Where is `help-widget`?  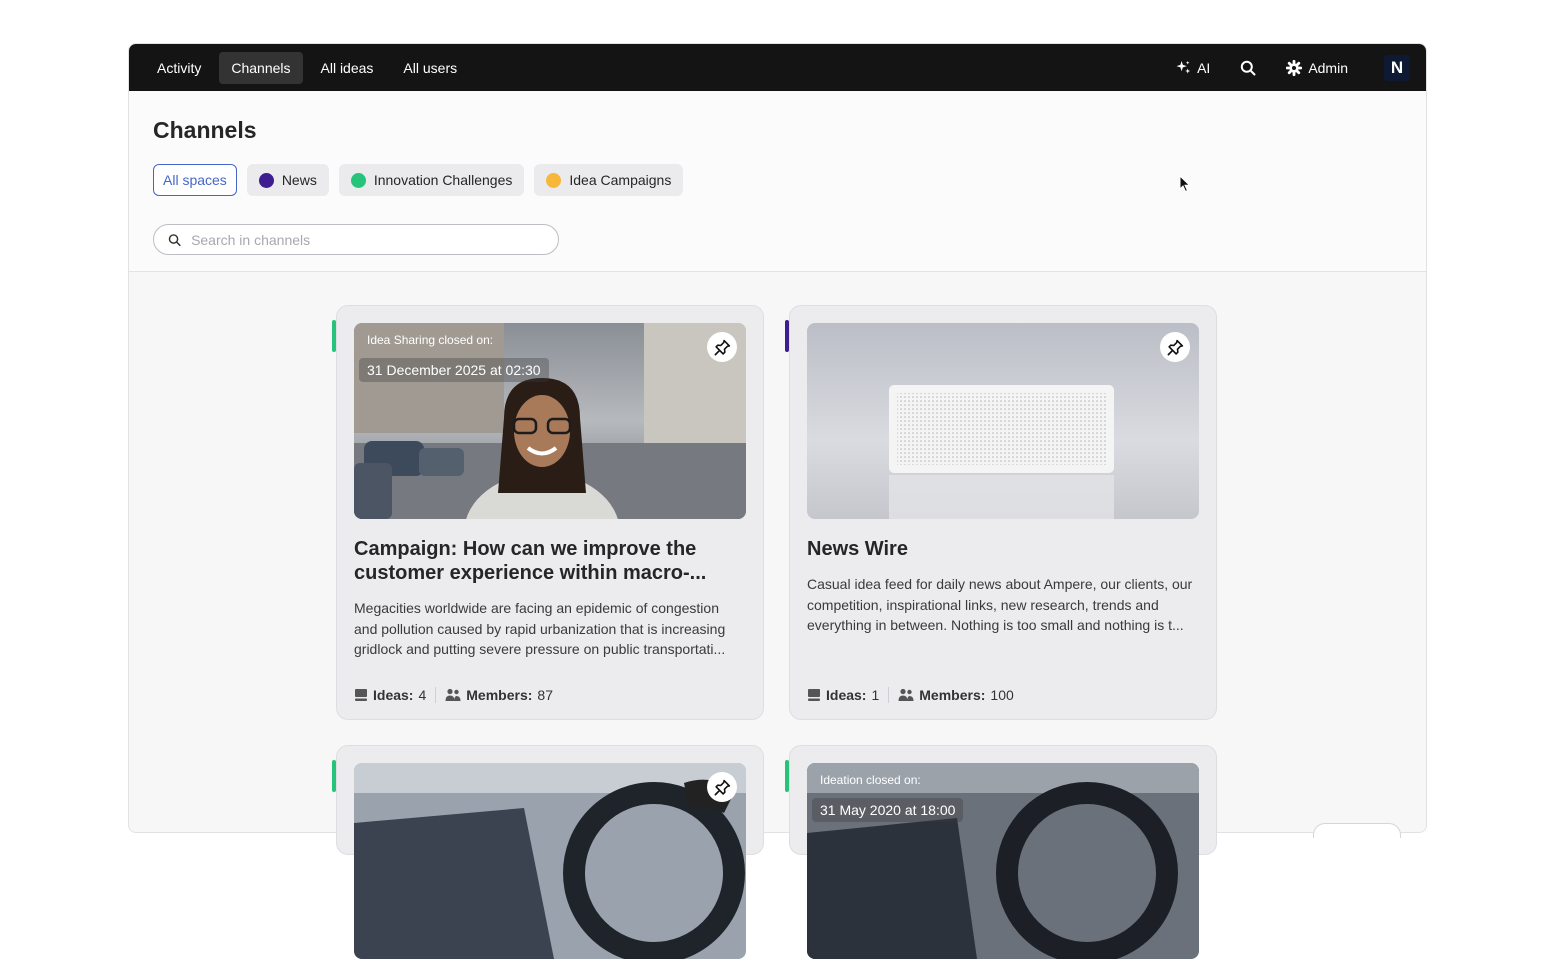 help-widget is located at coordinates (1357, 830).